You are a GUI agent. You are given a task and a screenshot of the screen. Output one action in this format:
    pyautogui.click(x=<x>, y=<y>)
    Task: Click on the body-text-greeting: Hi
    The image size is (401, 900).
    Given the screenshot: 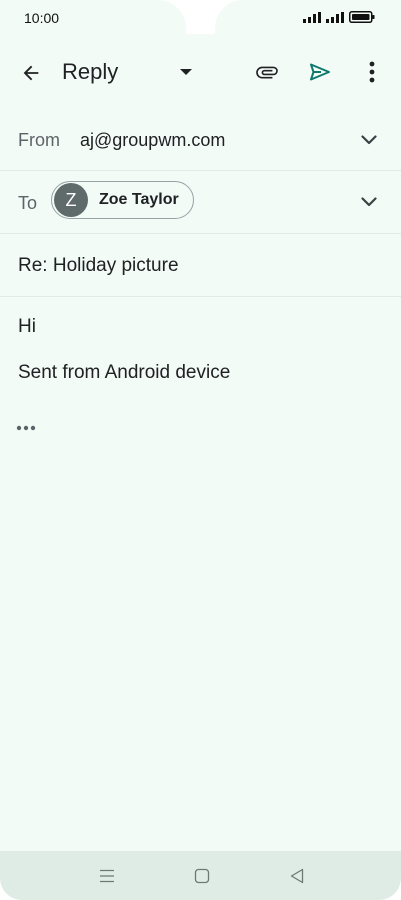 What is the action you would take?
    pyautogui.click(x=27, y=327)
    